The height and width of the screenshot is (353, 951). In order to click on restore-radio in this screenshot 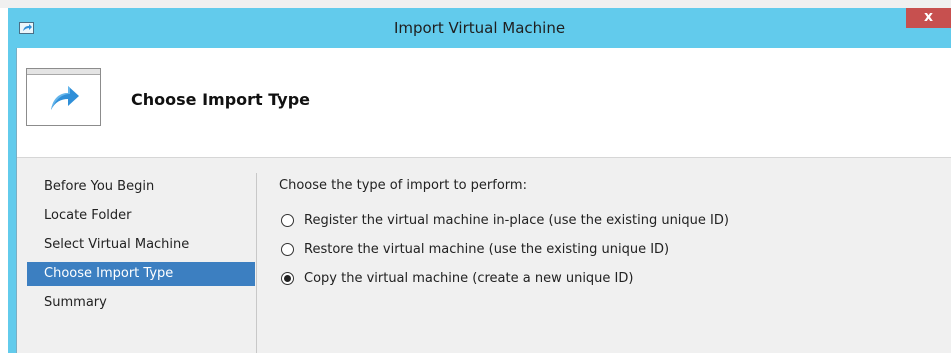, I will do `click(287, 249)`.